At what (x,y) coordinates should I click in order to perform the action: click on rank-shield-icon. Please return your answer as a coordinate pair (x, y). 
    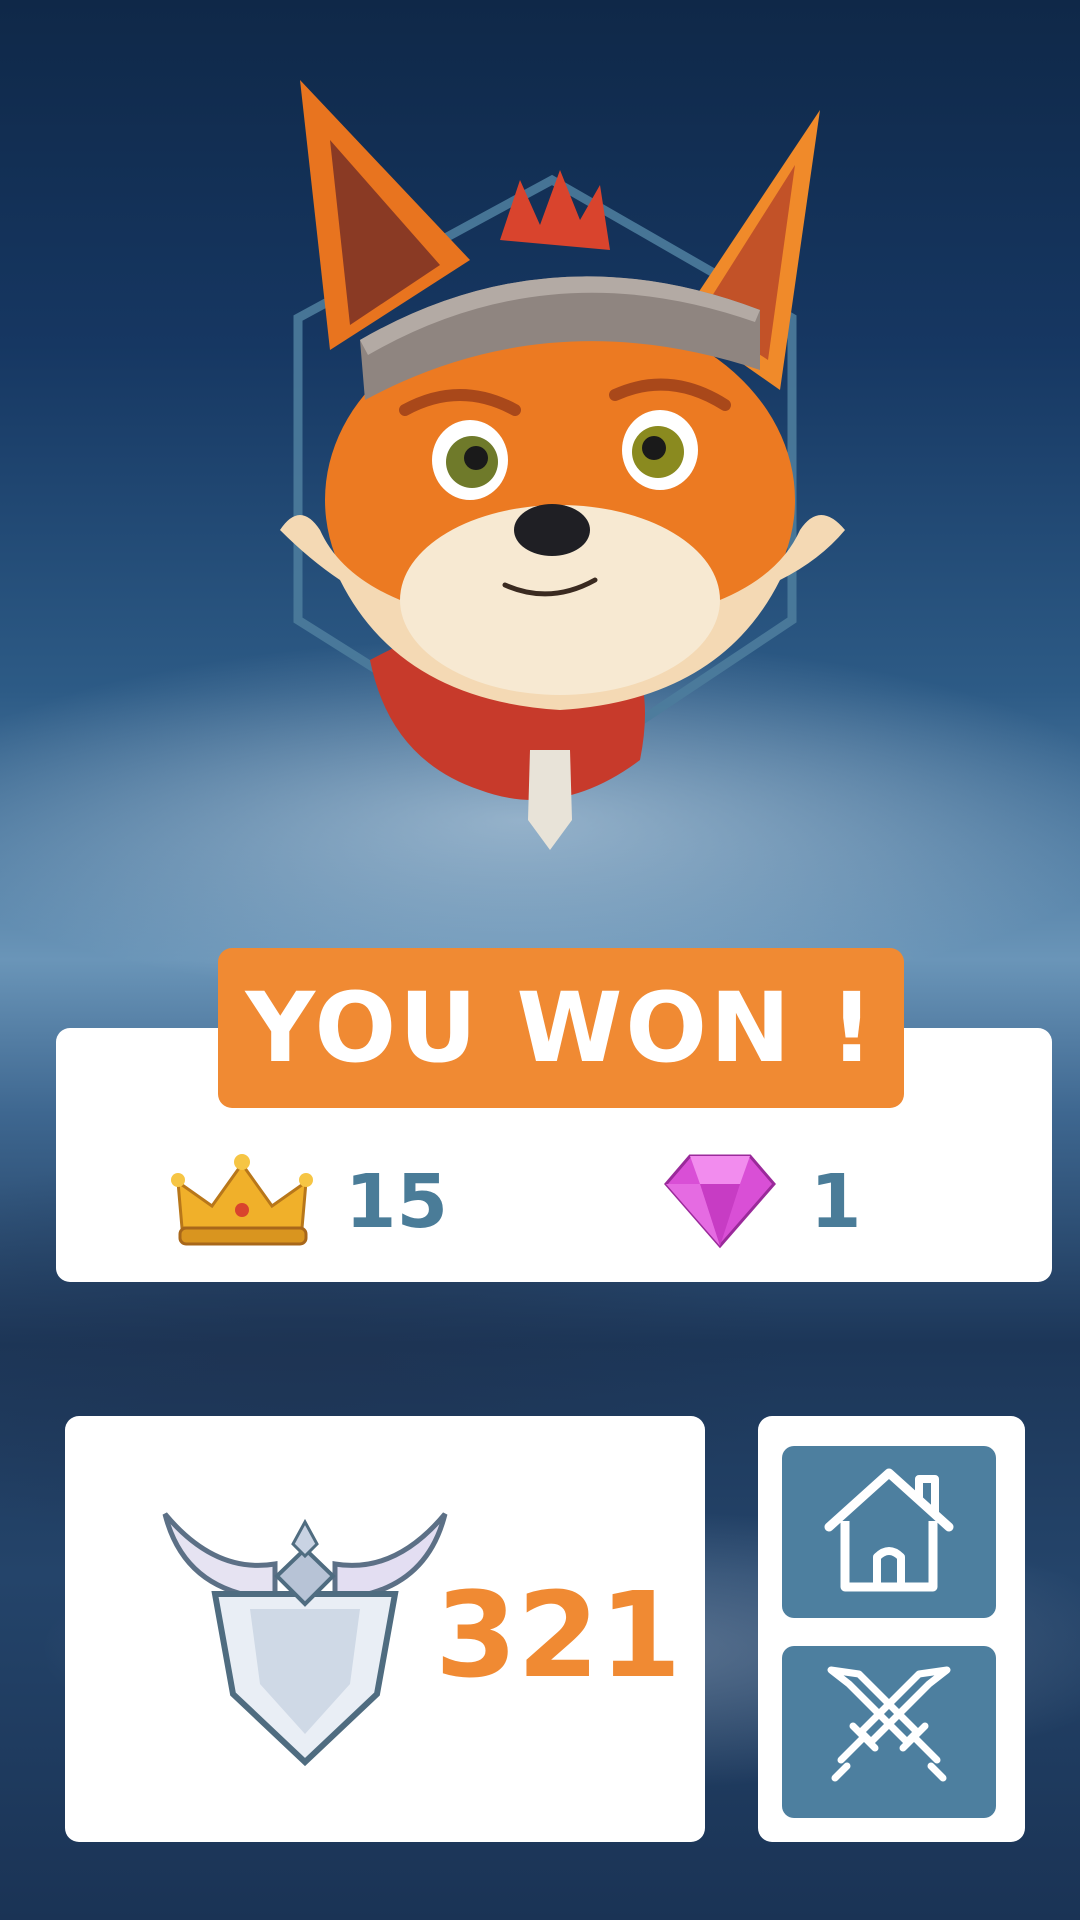
    Looking at the image, I should click on (305, 1644).